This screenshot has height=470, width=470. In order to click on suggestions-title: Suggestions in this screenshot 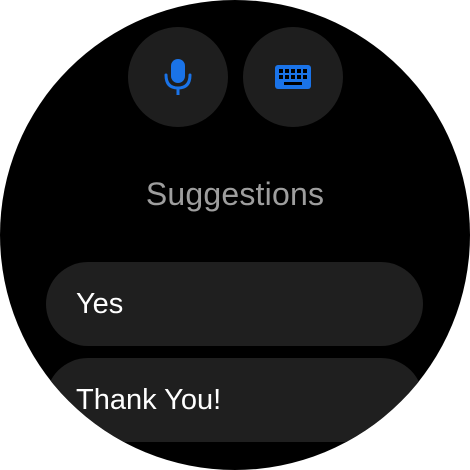, I will do `click(235, 194)`.